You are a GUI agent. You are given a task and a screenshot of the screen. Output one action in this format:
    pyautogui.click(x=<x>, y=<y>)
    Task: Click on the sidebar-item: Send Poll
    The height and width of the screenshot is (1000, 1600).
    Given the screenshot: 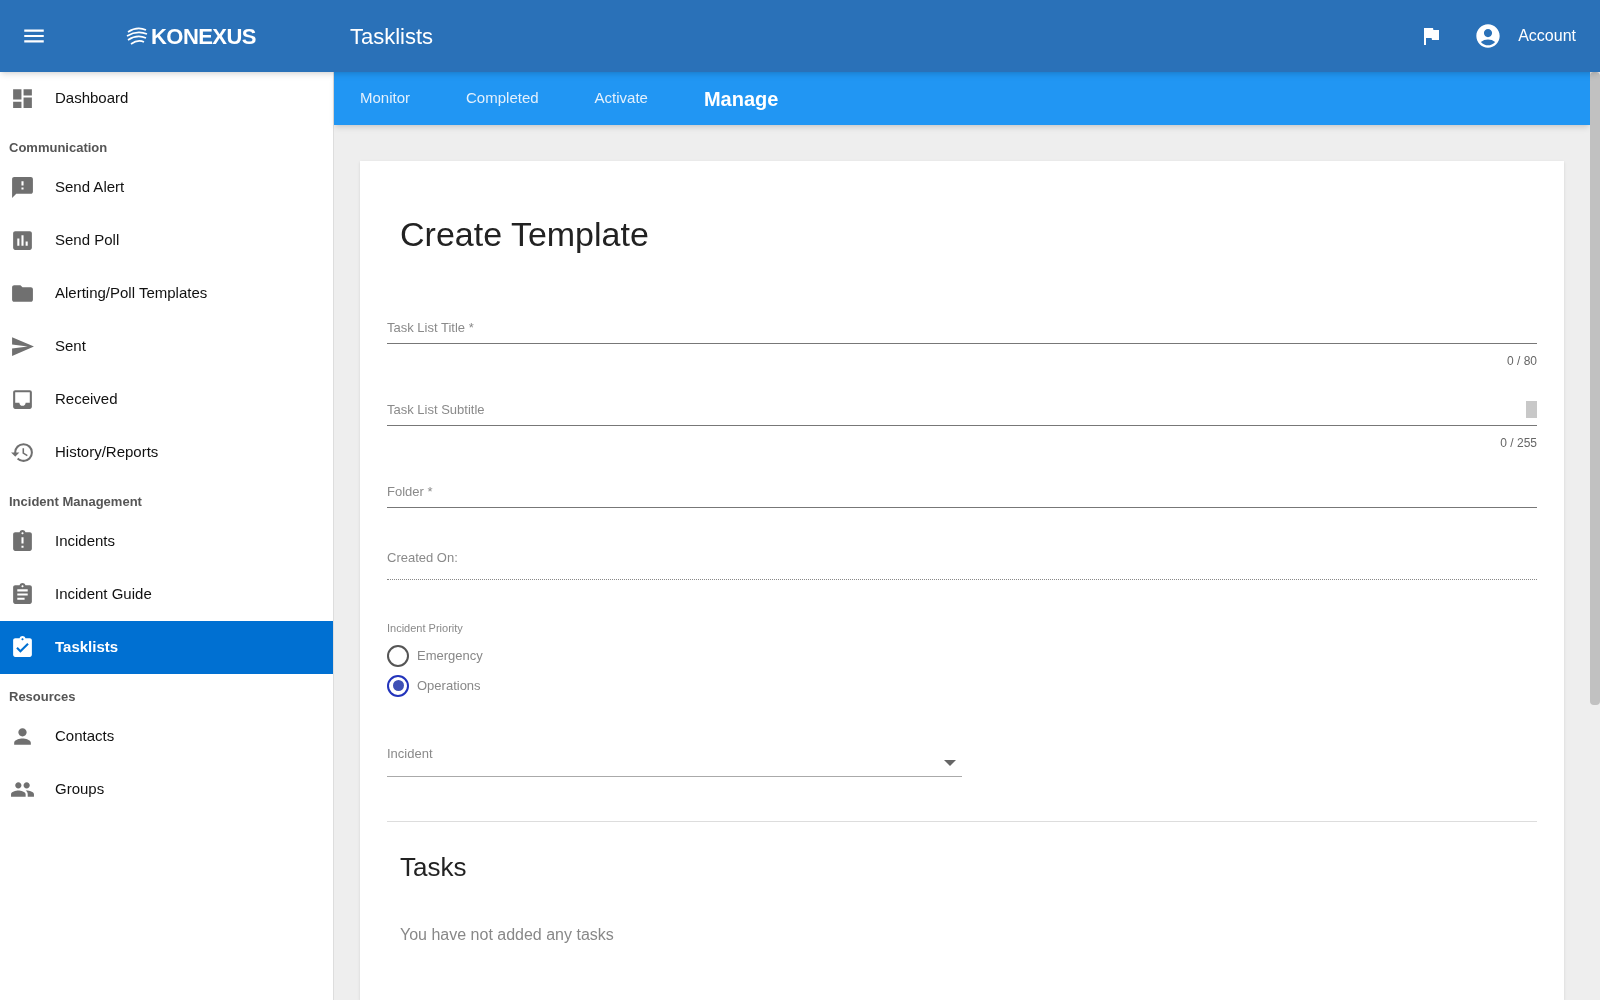 What is the action you would take?
    pyautogui.click(x=166, y=240)
    